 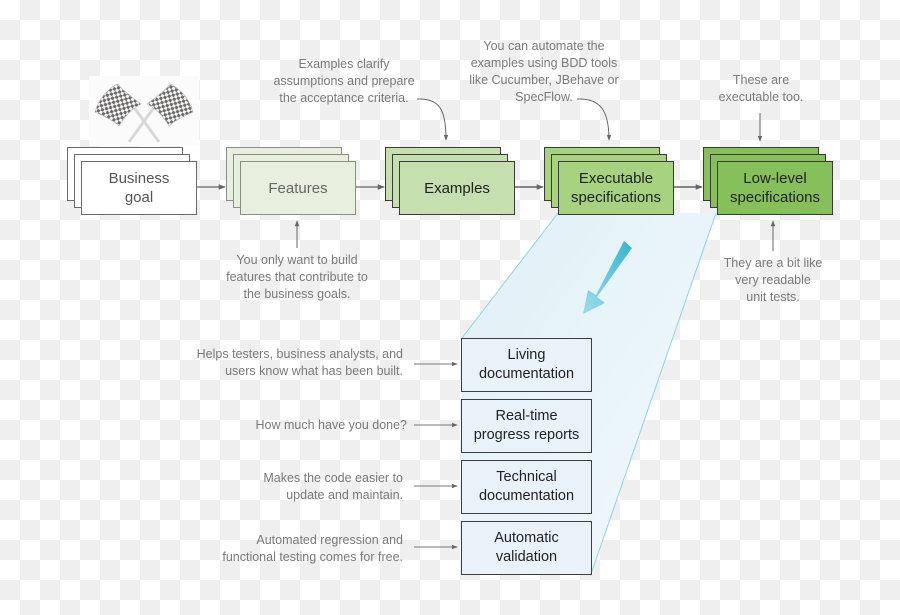 What do you see at coordinates (526, 487) in the screenshot?
I see `output-technical-documentation: Technical documentation` at bounding box center [526, 487].